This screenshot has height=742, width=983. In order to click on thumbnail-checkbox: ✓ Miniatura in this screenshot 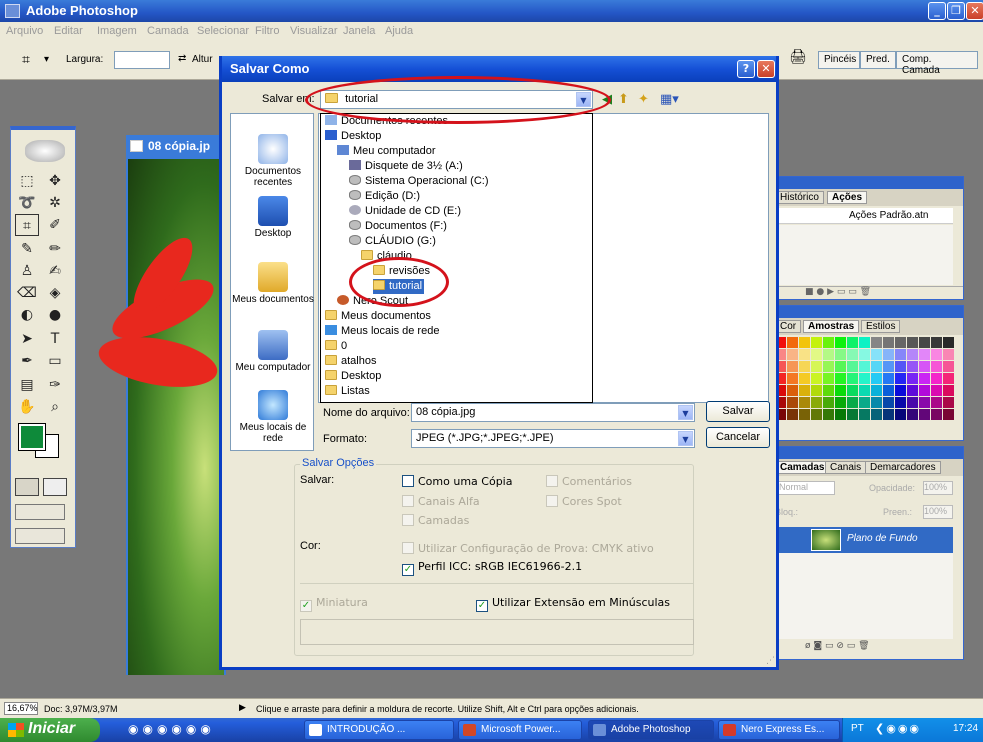, I will do `click(334, 604)`.